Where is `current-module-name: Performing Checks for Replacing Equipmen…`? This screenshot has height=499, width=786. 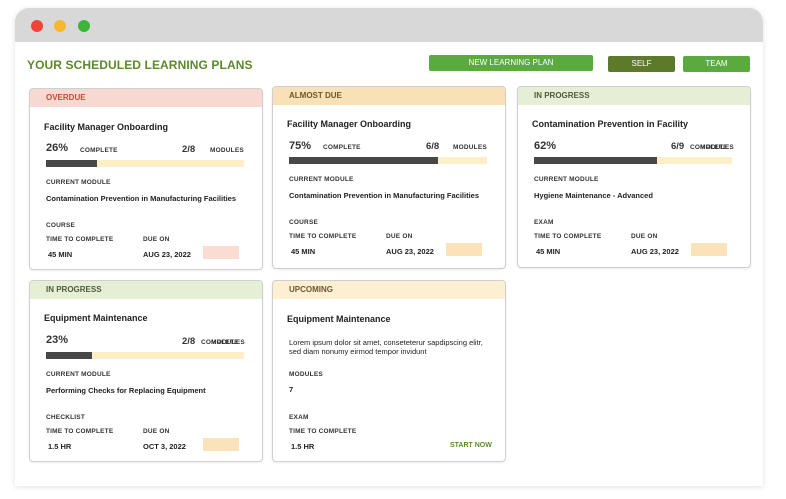 current-module-name: Performing Checks for Replacing Equipmen… is located at coordinates (126, 390).